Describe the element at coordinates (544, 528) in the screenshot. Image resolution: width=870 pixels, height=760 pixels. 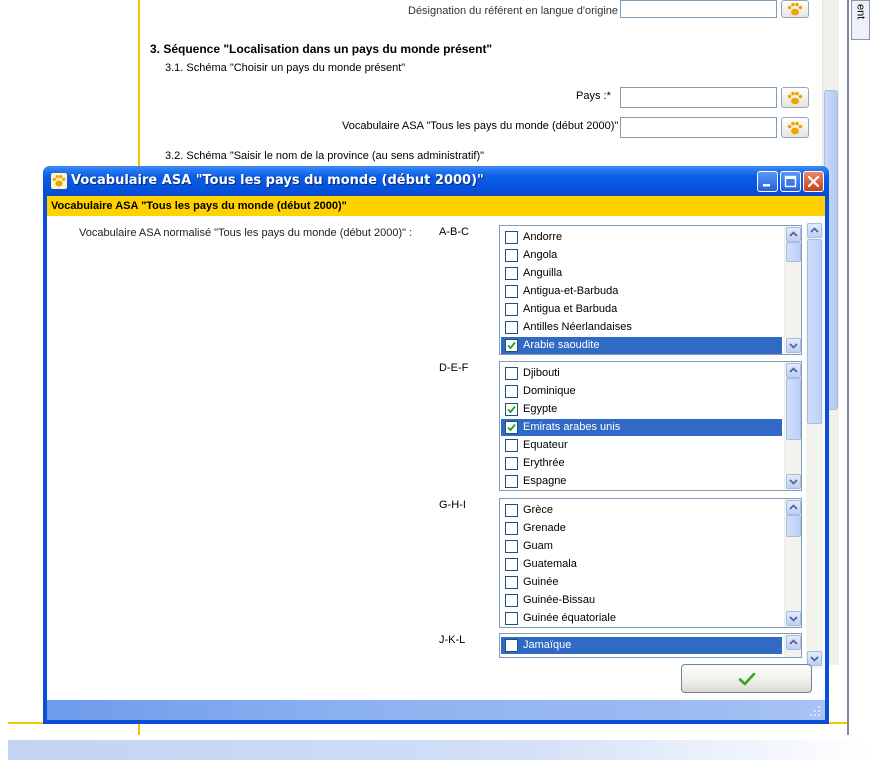
I see `country-label: Grenade` at that location.